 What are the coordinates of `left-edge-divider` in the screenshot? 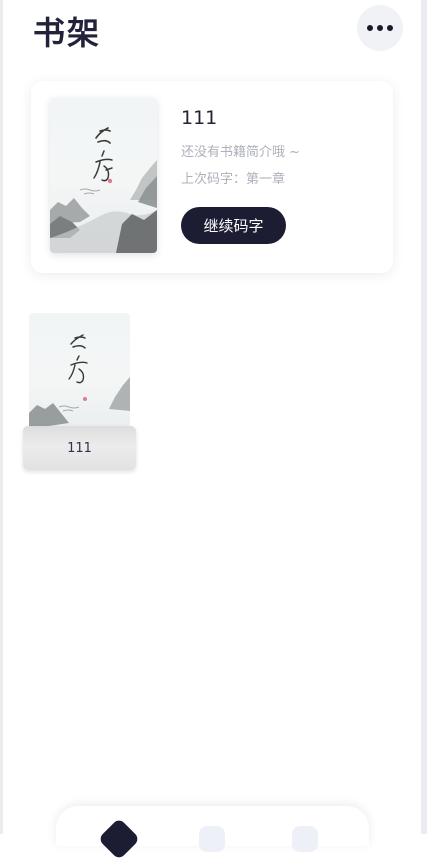 It's located at (1, 417).